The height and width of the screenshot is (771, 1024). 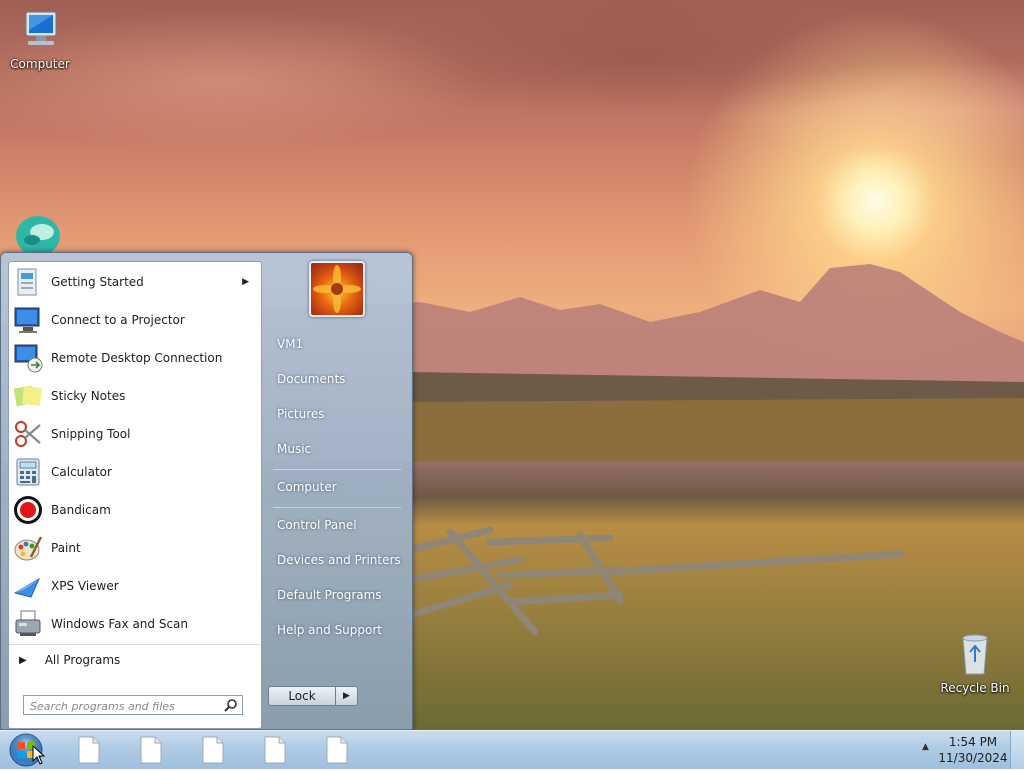 What do you see at coordinates (28, 396) in the screenshot?
I see `sticky-notes-icon` at bounding box center [28, 396].